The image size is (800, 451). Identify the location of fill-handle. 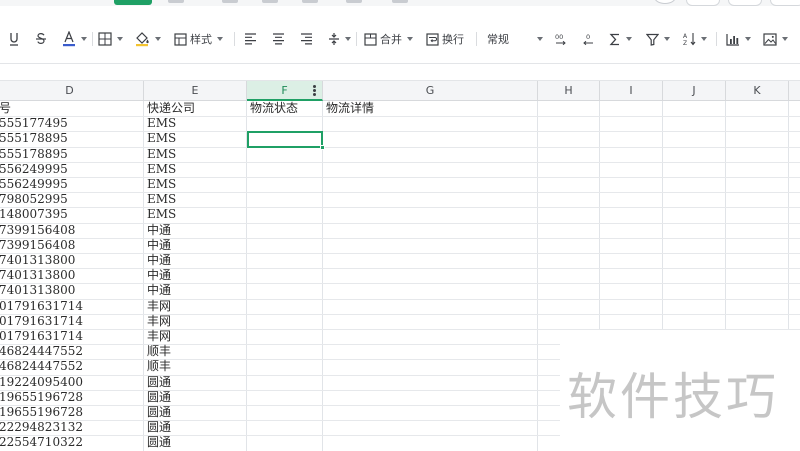
(322, 147).